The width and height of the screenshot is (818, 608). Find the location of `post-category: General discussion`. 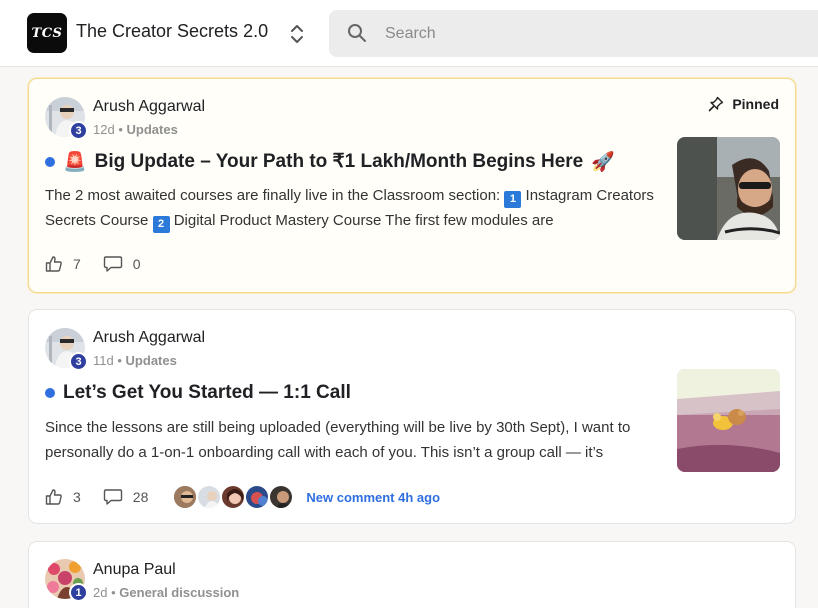

post-category: General discussion is located at coordinates (179, 592).